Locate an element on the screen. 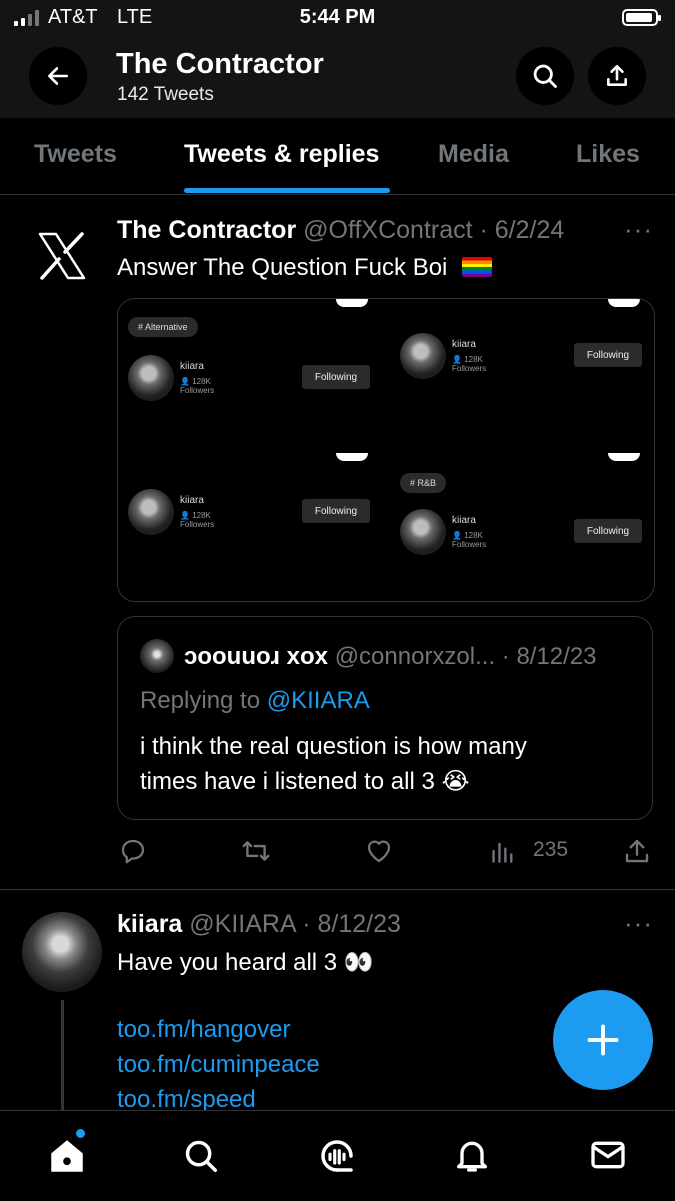 This screenshot has width=675, height=1201. kiiara-avatar is located at coordinates (62, 952).